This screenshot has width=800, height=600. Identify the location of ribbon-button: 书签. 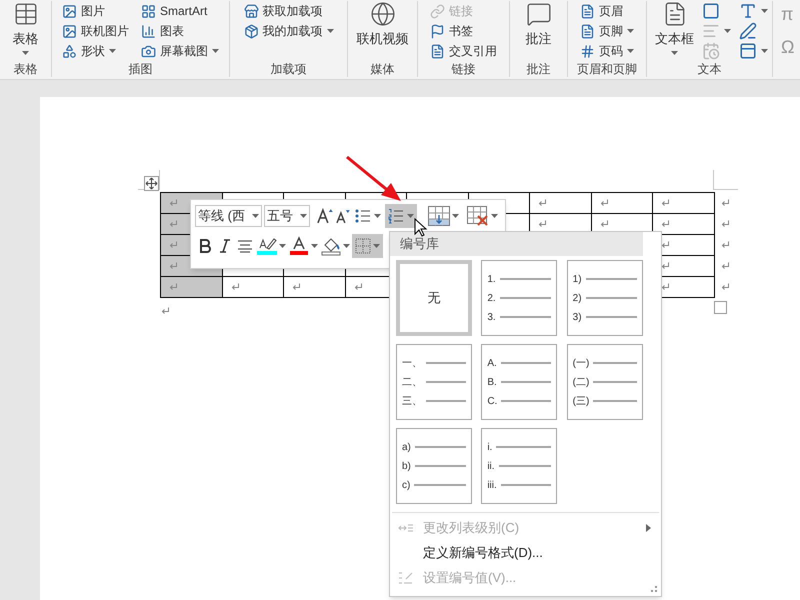
(463, 31).